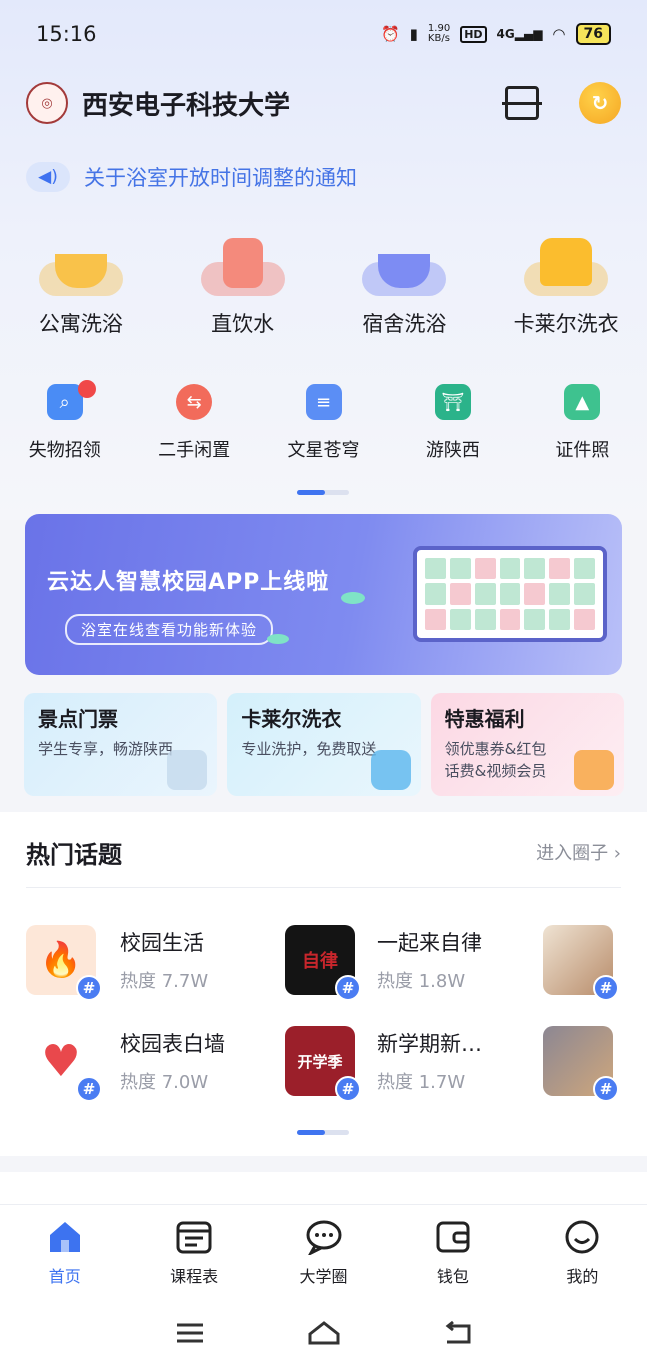 Image resolution: width=647 pixels, height=1371 pixels. I want to click on service-label: 直饮水, so click(243, 324).